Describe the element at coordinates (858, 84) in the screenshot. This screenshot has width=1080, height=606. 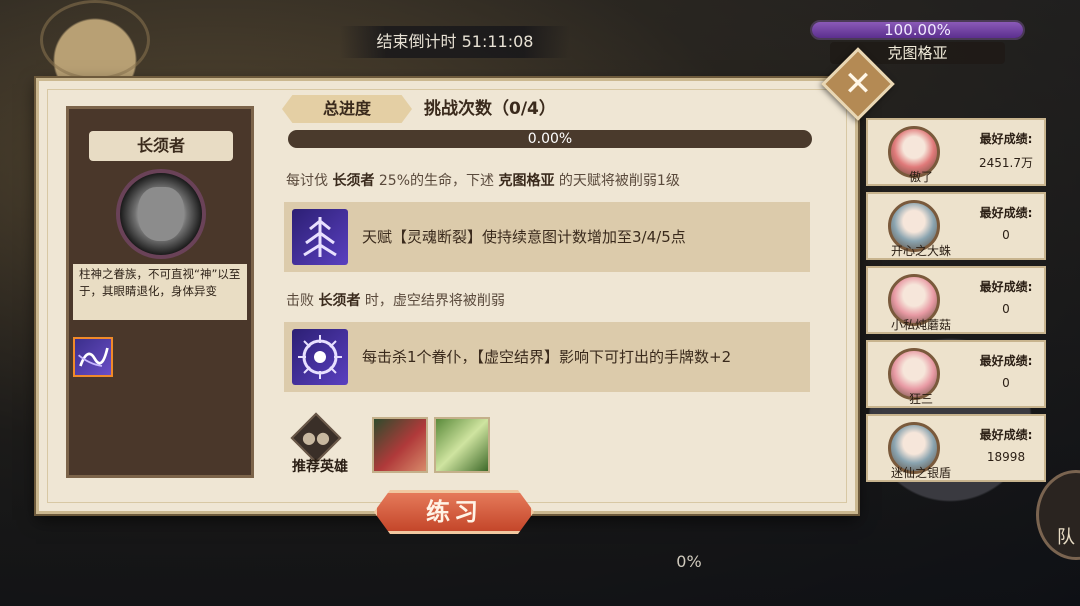
I see `close-icon: ✕` at that location.